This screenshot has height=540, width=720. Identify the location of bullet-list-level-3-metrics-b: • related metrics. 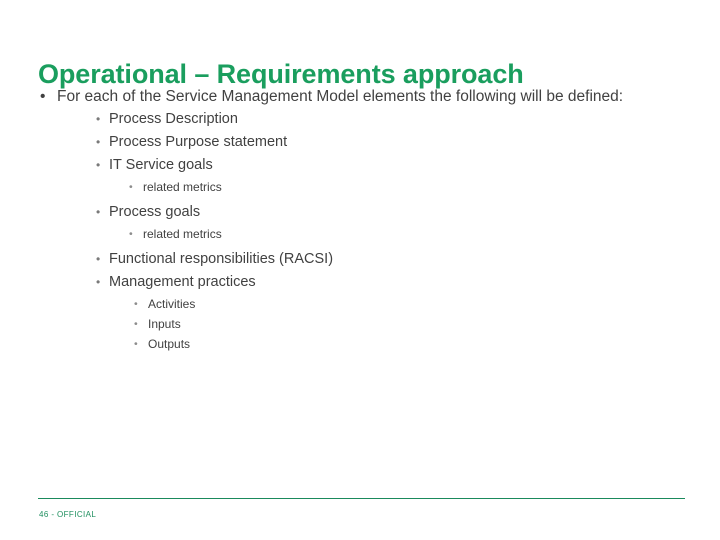
(363, 234).